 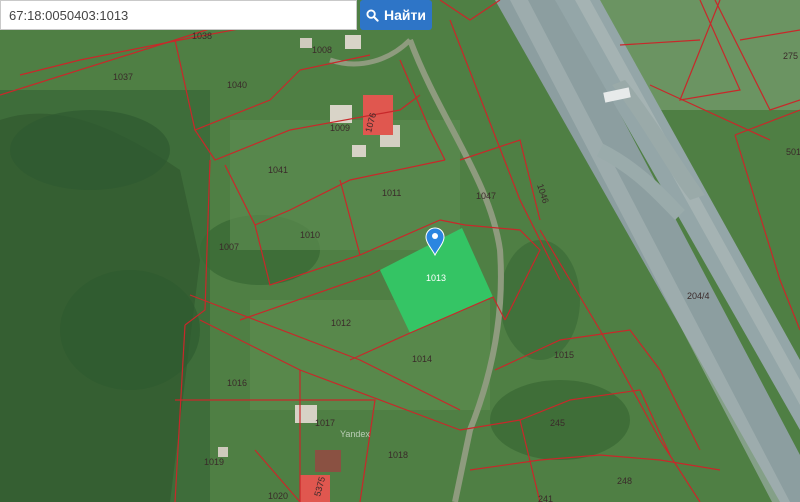 What do you see at coordinates (278, 170) in the screenshot?
I see `parcel-label: 1041` at bounding box center [278, 170].